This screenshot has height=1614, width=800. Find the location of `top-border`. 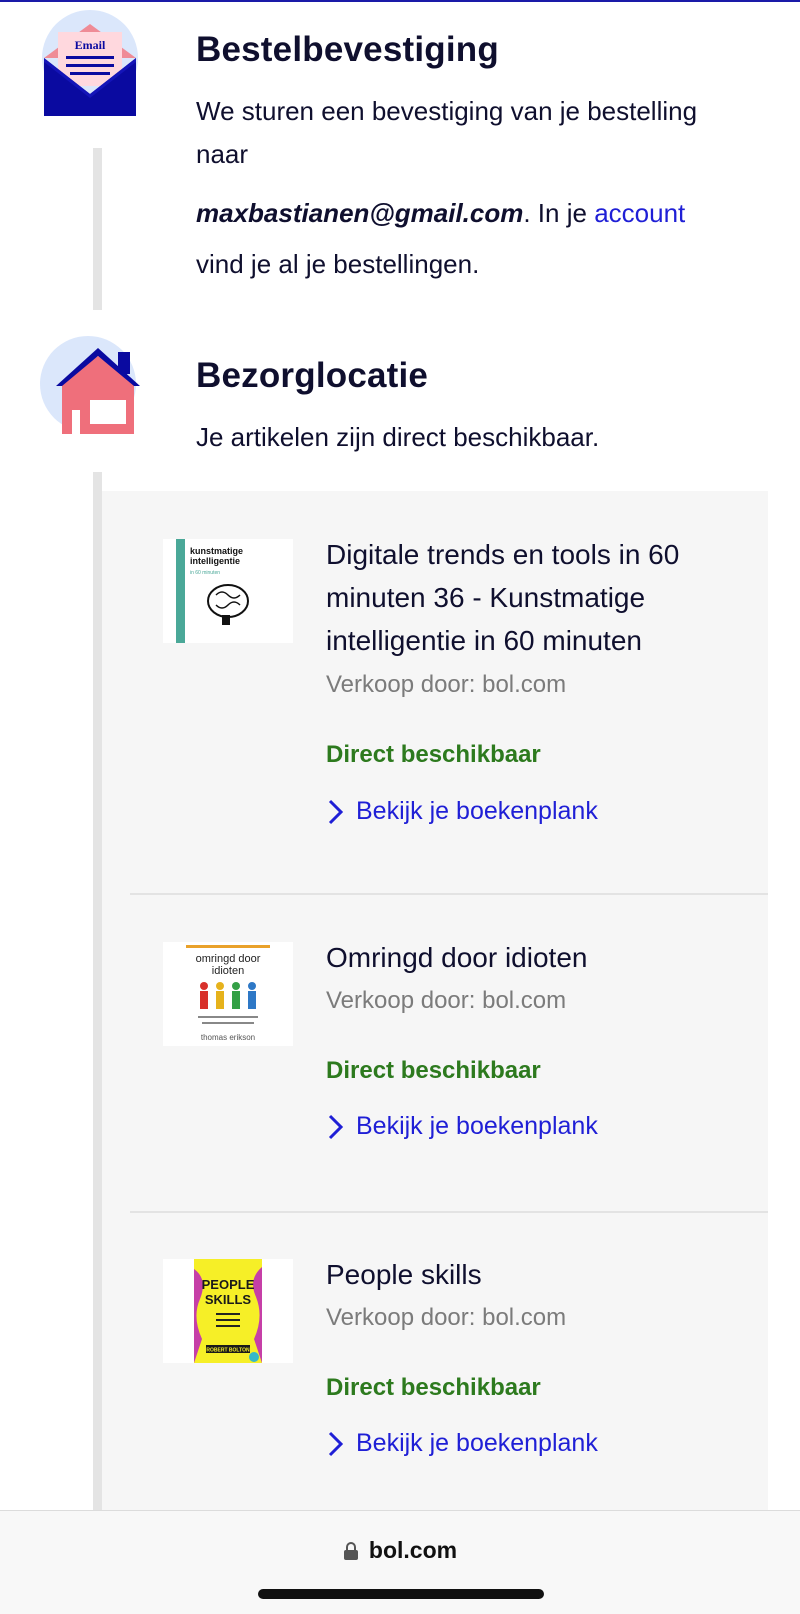

top-border is located at coordinates (400, 1).